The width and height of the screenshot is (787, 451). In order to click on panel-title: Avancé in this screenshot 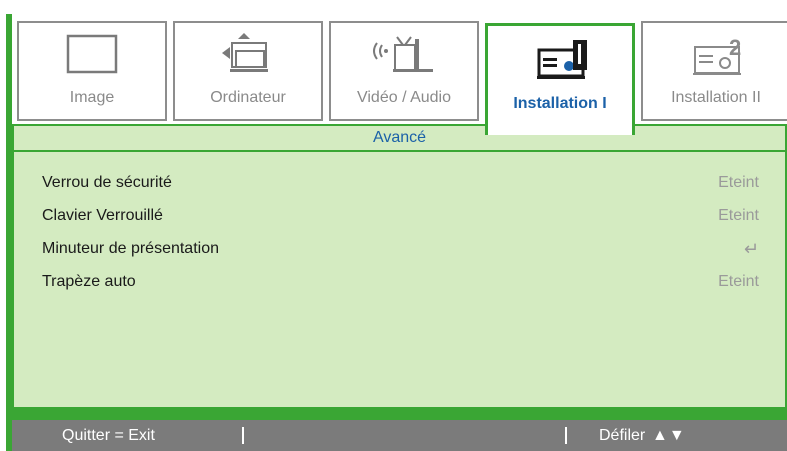, I will do `click(399, 139)`.